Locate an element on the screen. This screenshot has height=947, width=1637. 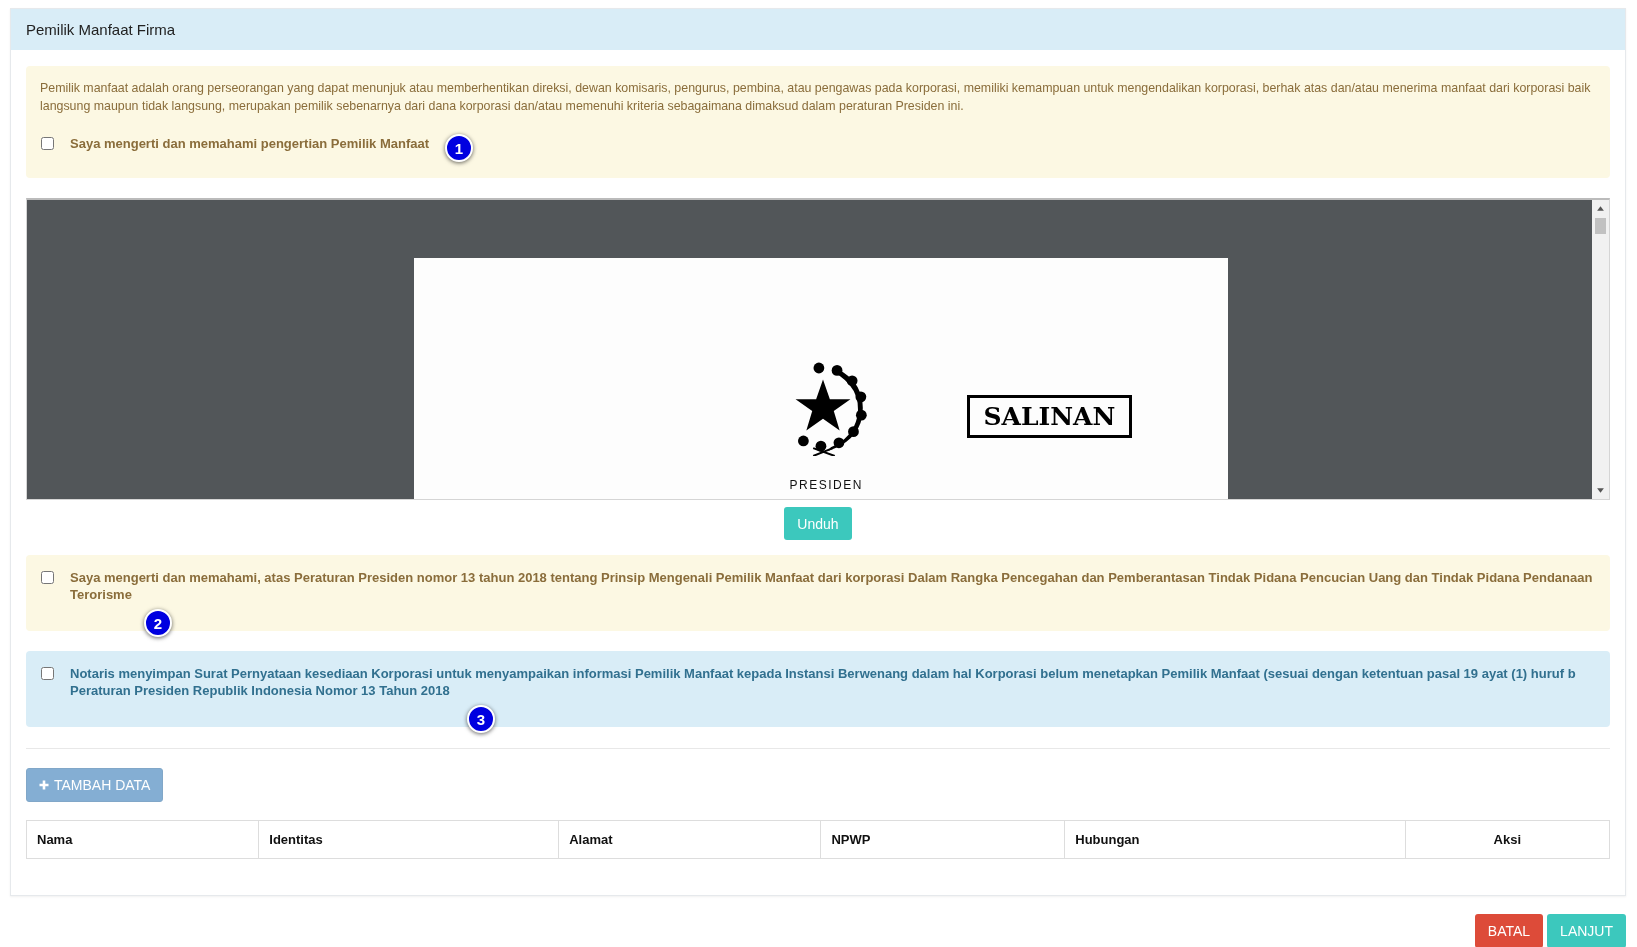
step-number-badge: 3 is located at coordinates (481, 719).